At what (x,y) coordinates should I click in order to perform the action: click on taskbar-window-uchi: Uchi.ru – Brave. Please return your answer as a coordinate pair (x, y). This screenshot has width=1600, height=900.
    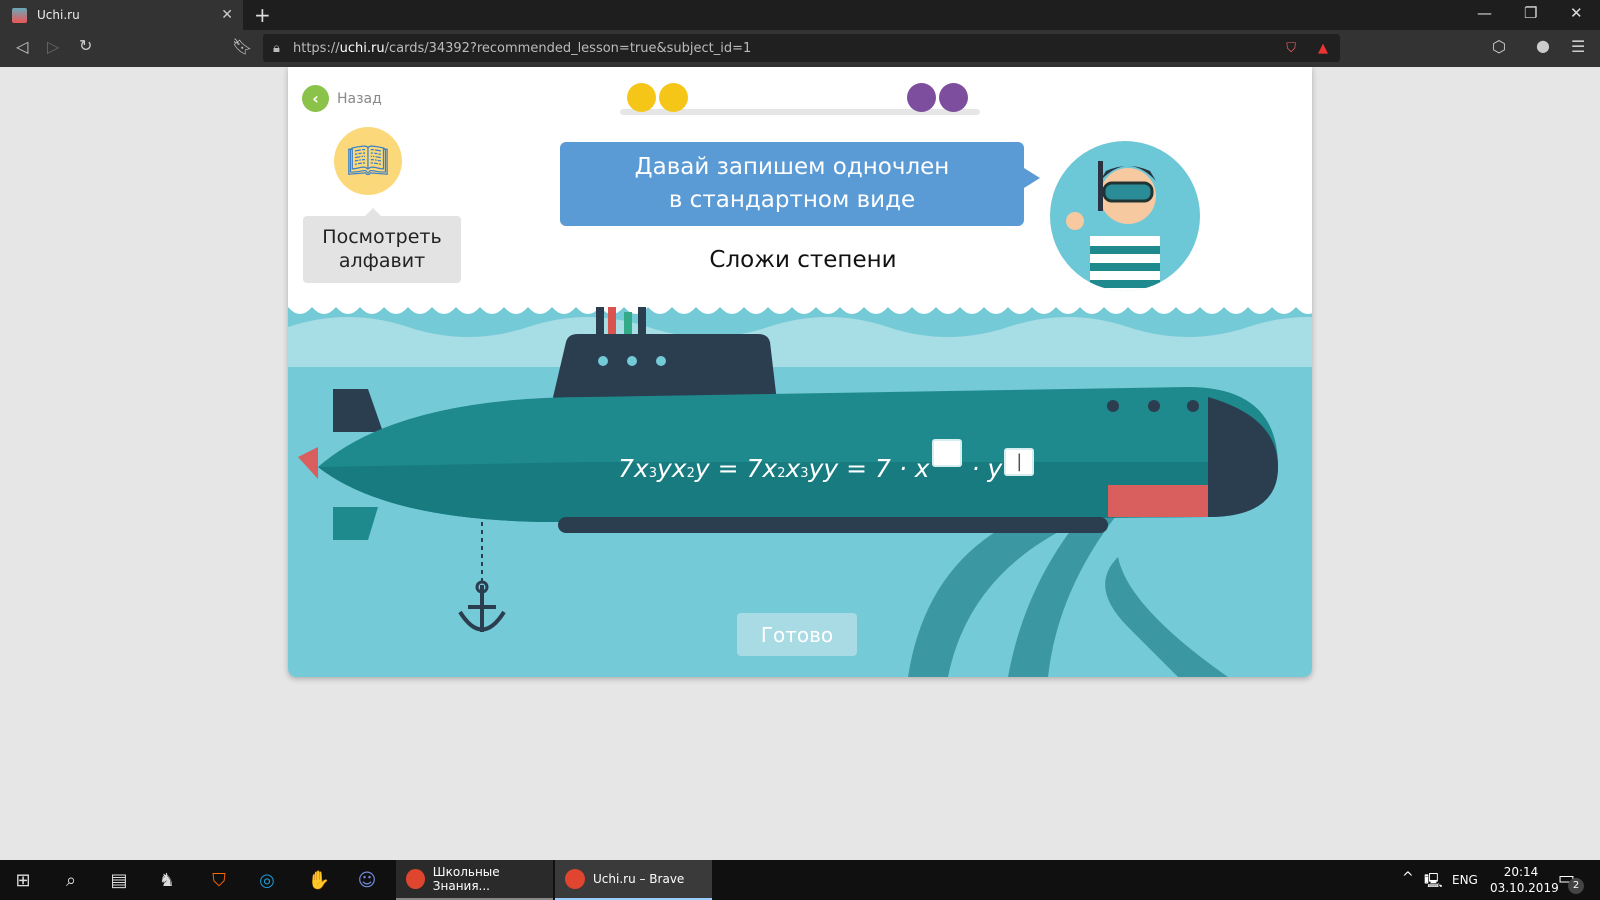
    Looking at the image, I should click on (633, 880).